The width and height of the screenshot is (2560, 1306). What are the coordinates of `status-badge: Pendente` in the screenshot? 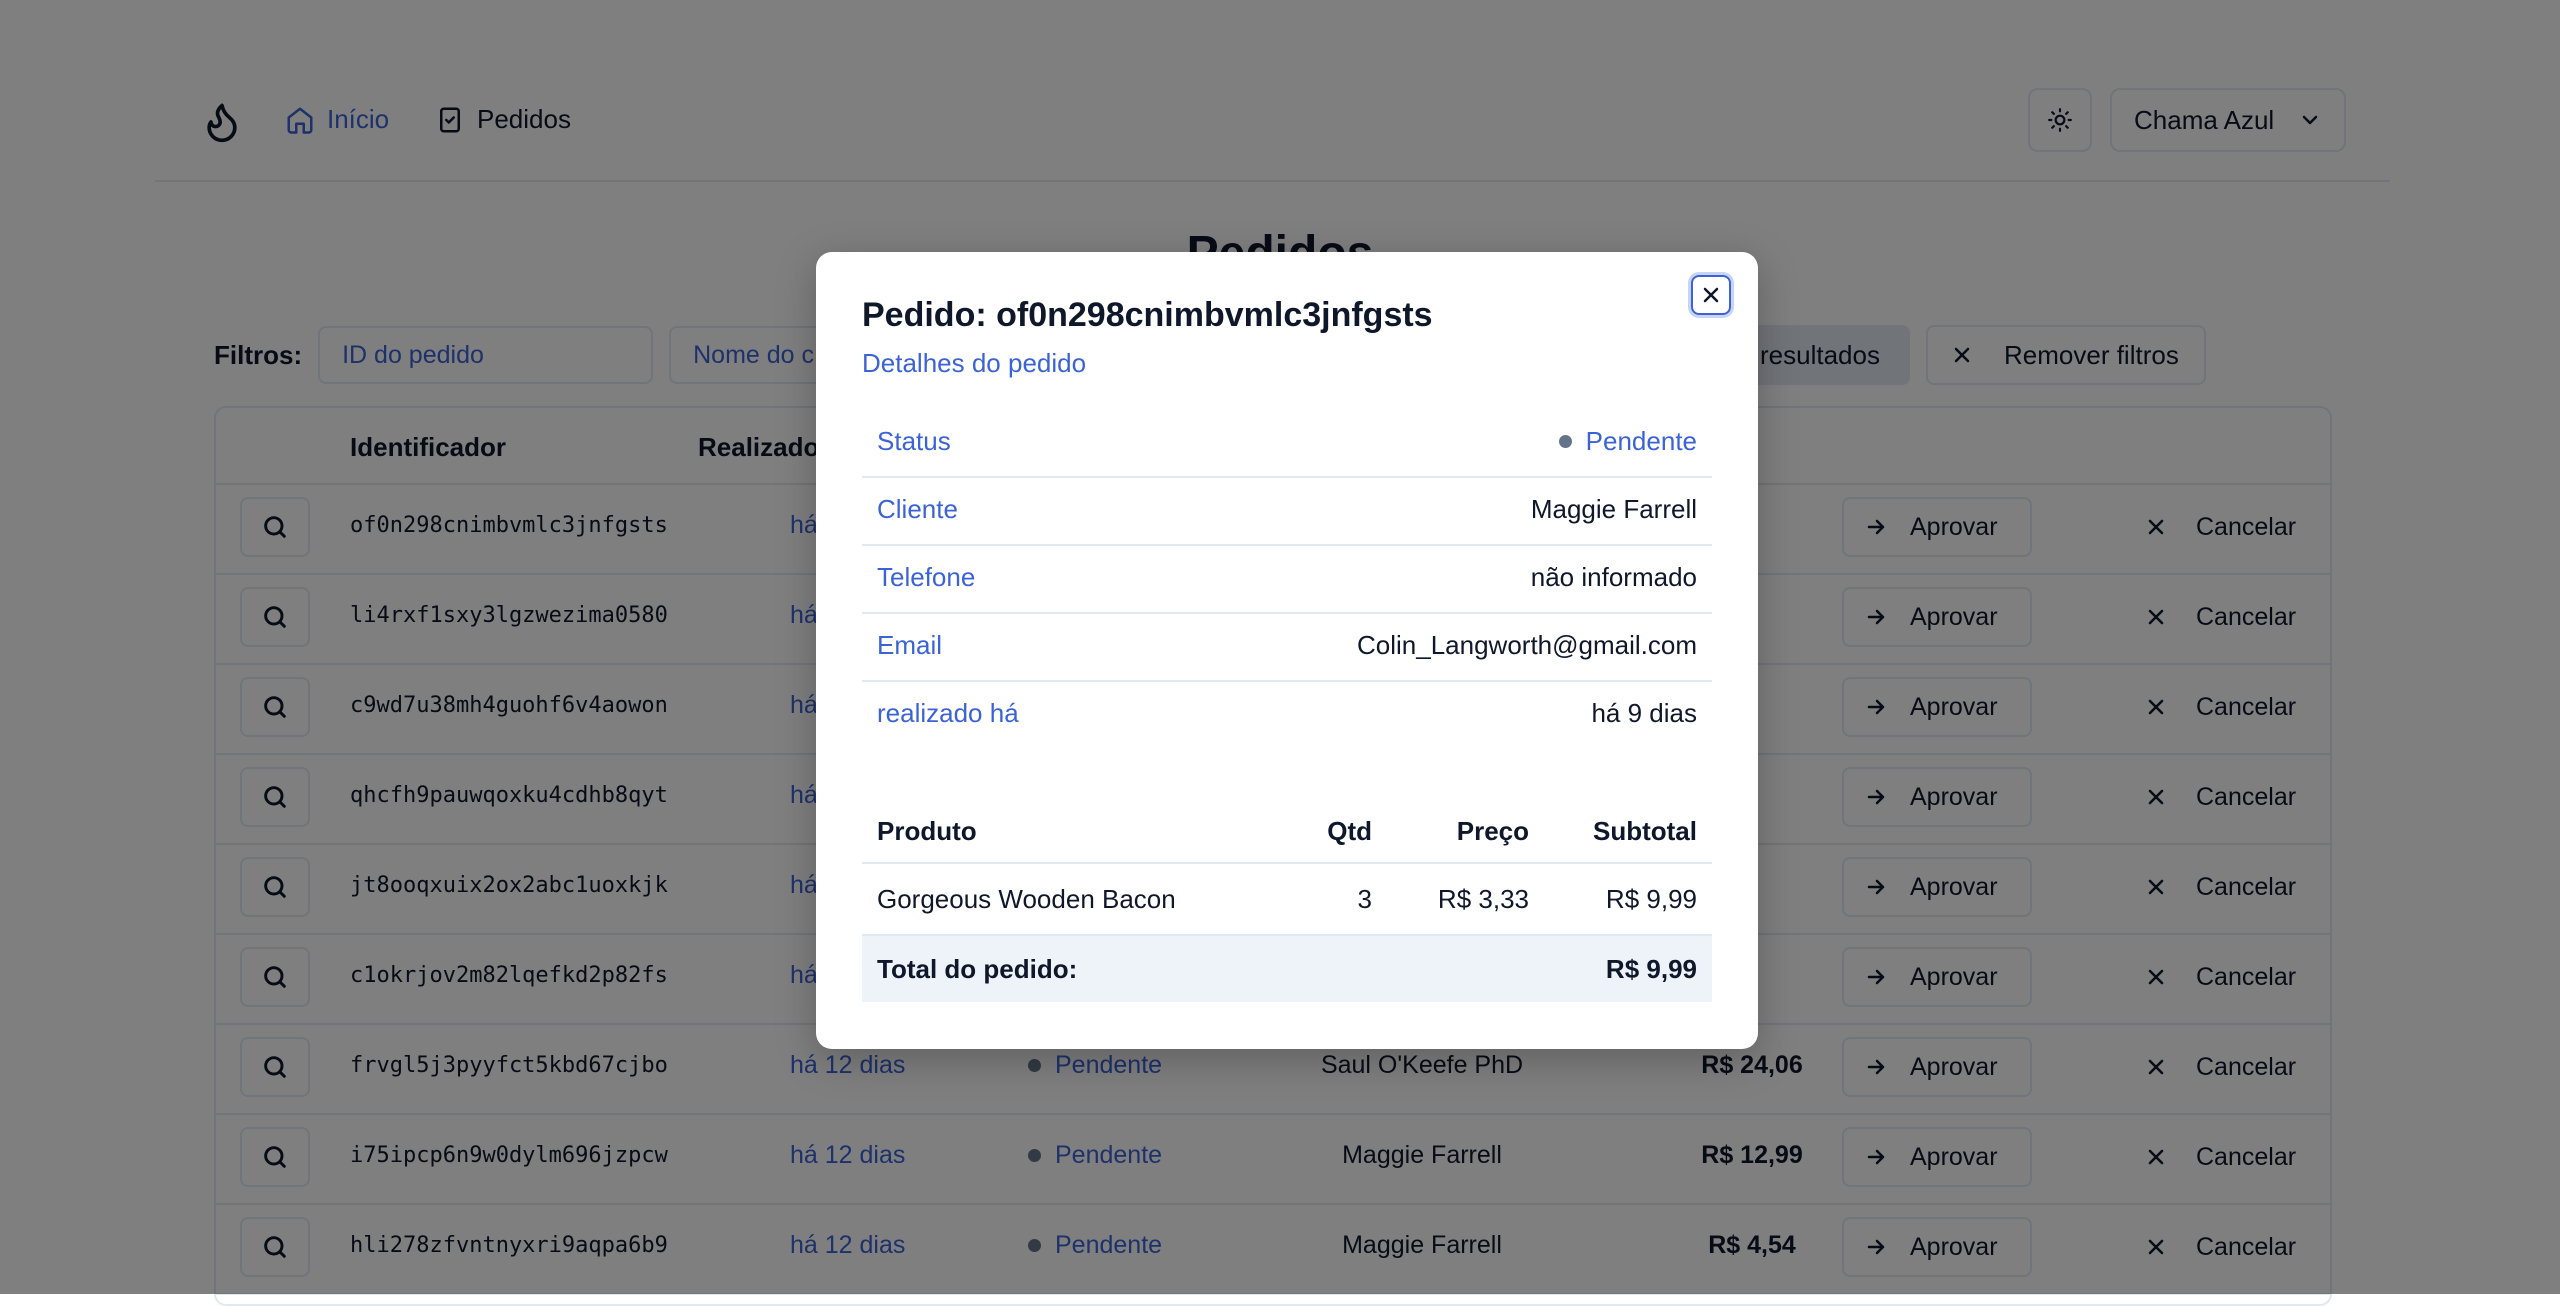 It's located at (1627, 441).